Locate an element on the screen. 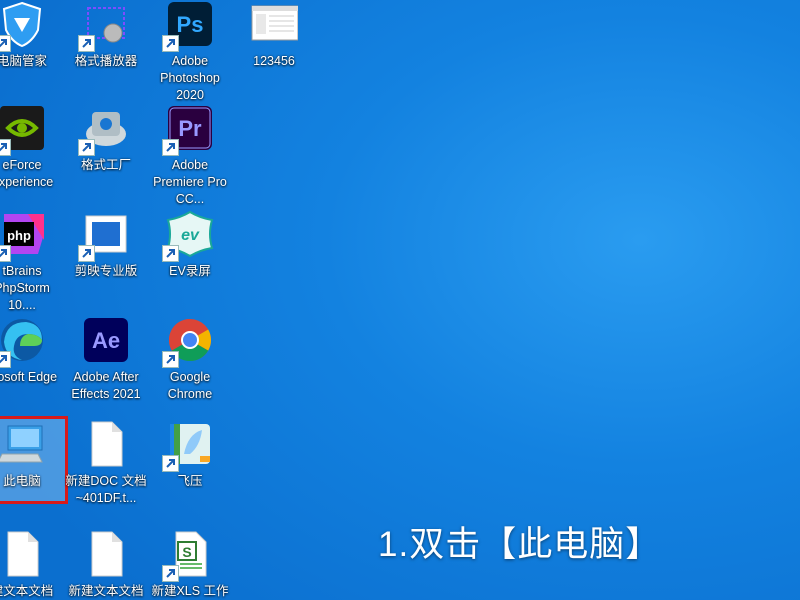  desktop-icon-123456: 123456 is located at coordinates (274, 35).